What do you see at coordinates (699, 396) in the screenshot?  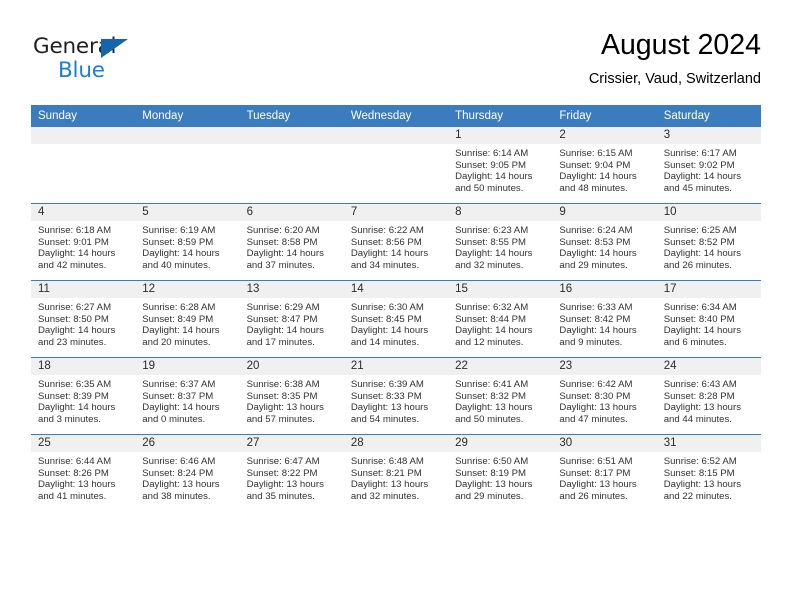 I see `day-sunset-text: Sunset: 8:28 PM` at bounding box center [699, 396].